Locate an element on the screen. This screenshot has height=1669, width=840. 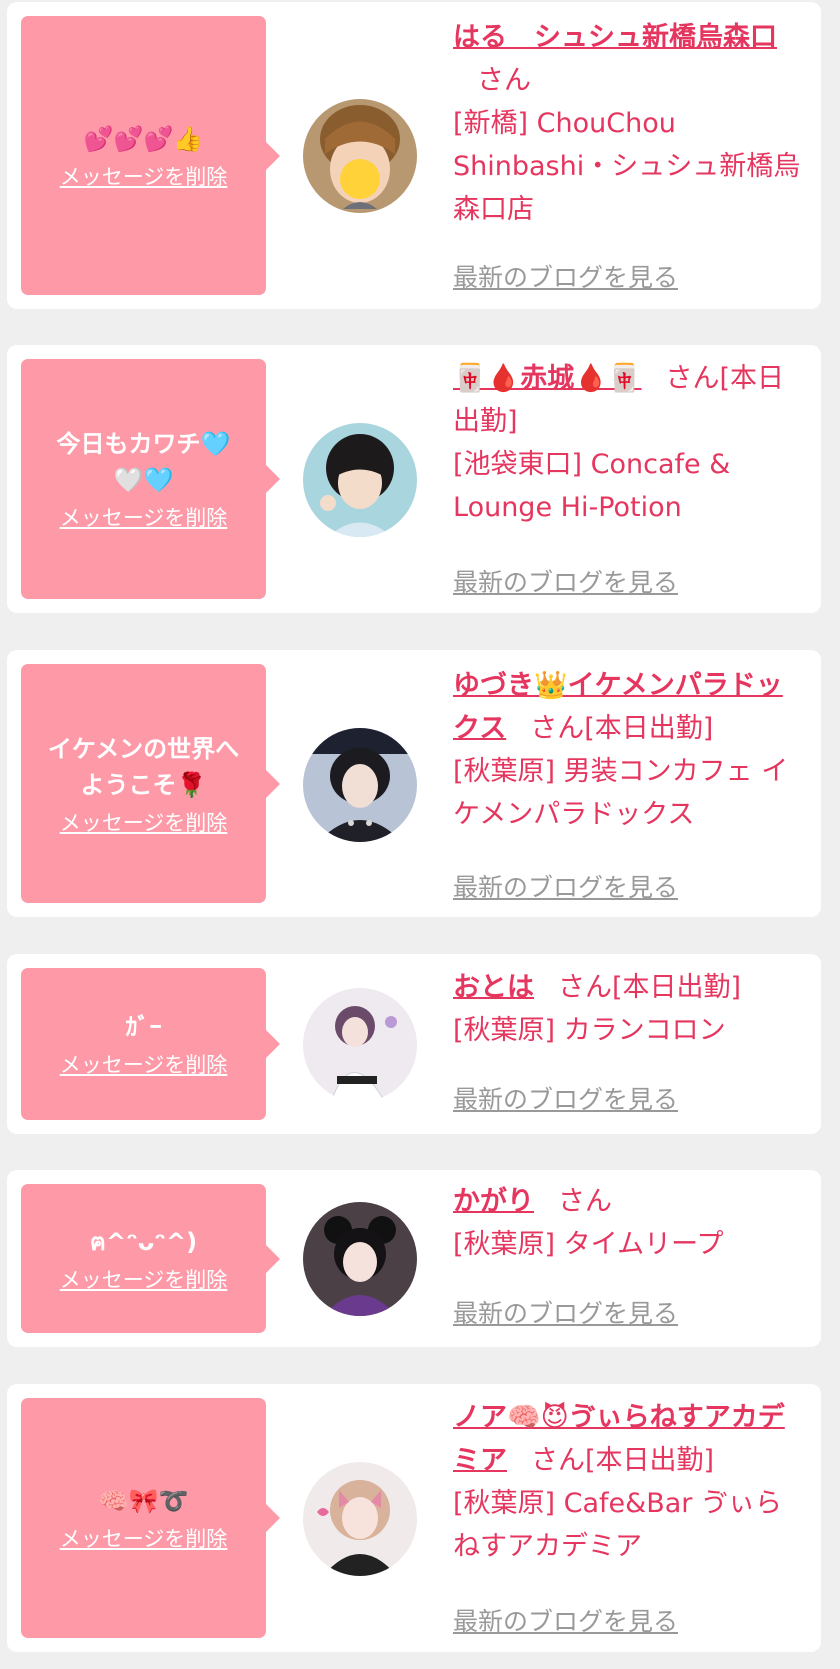
cast-name-link: はる シュシュ新橋烏森口 is located at coordinates (615, 37).